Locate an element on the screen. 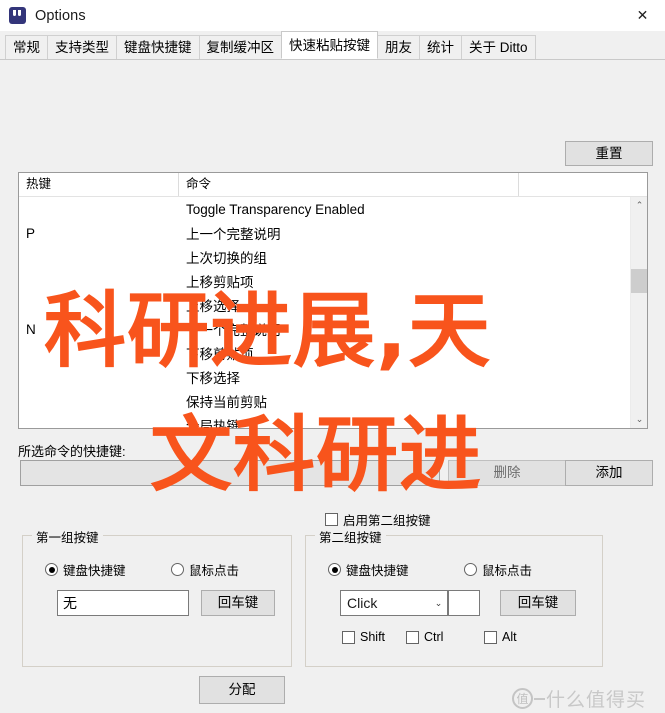 The width and height of the screenshot is (665, 713). radio-keyboard-shortcut-1: 键盘快捷键 is located at coordinates (85, 569).